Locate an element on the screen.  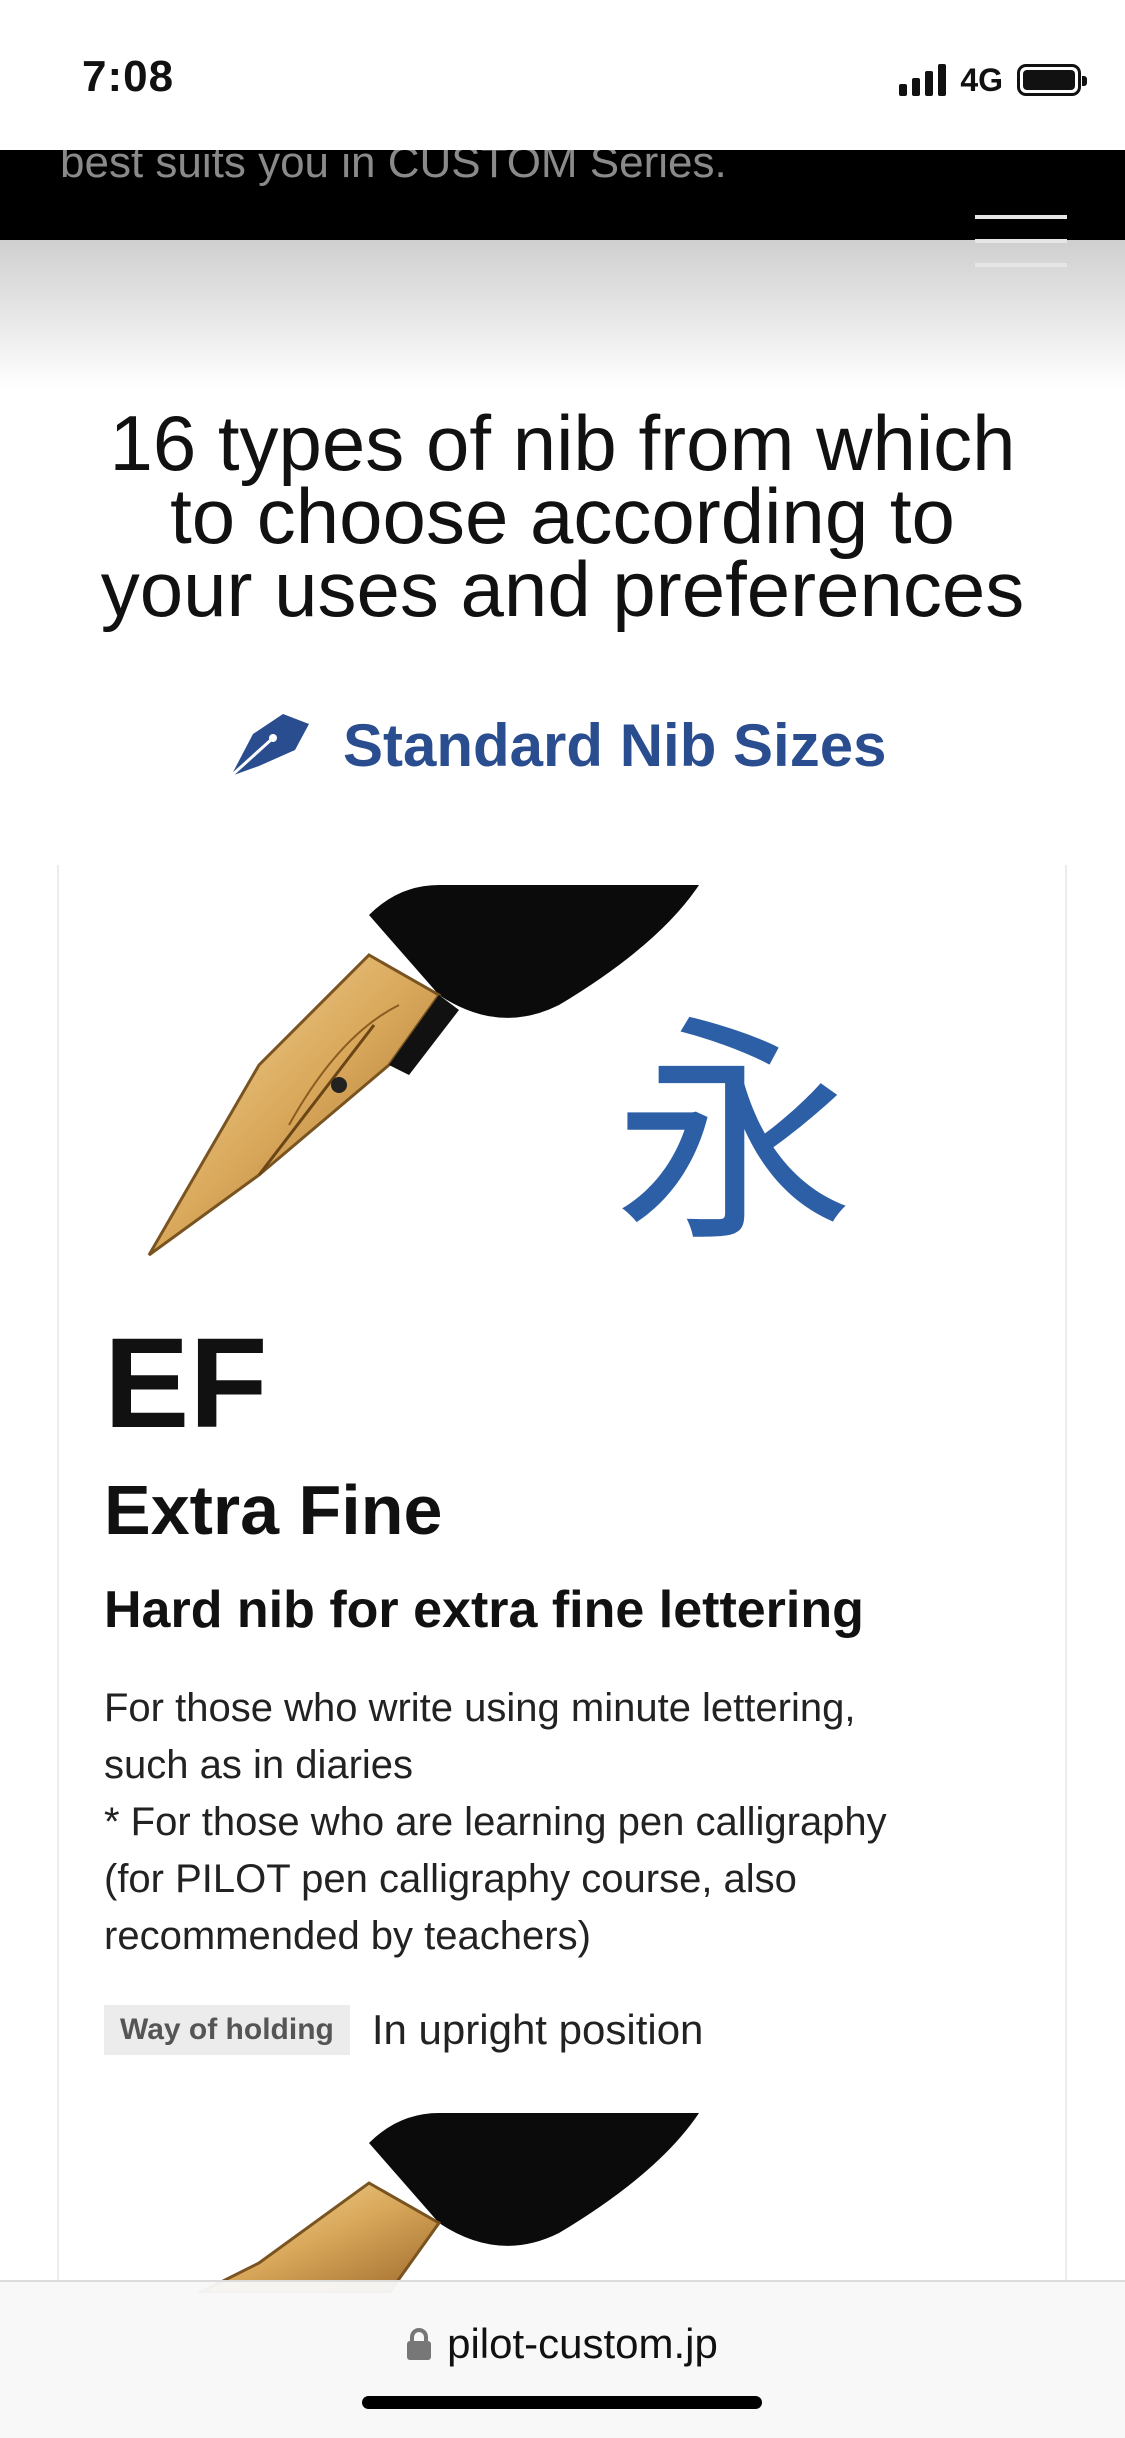
lock-icon is located at coordinates (419, 2344).